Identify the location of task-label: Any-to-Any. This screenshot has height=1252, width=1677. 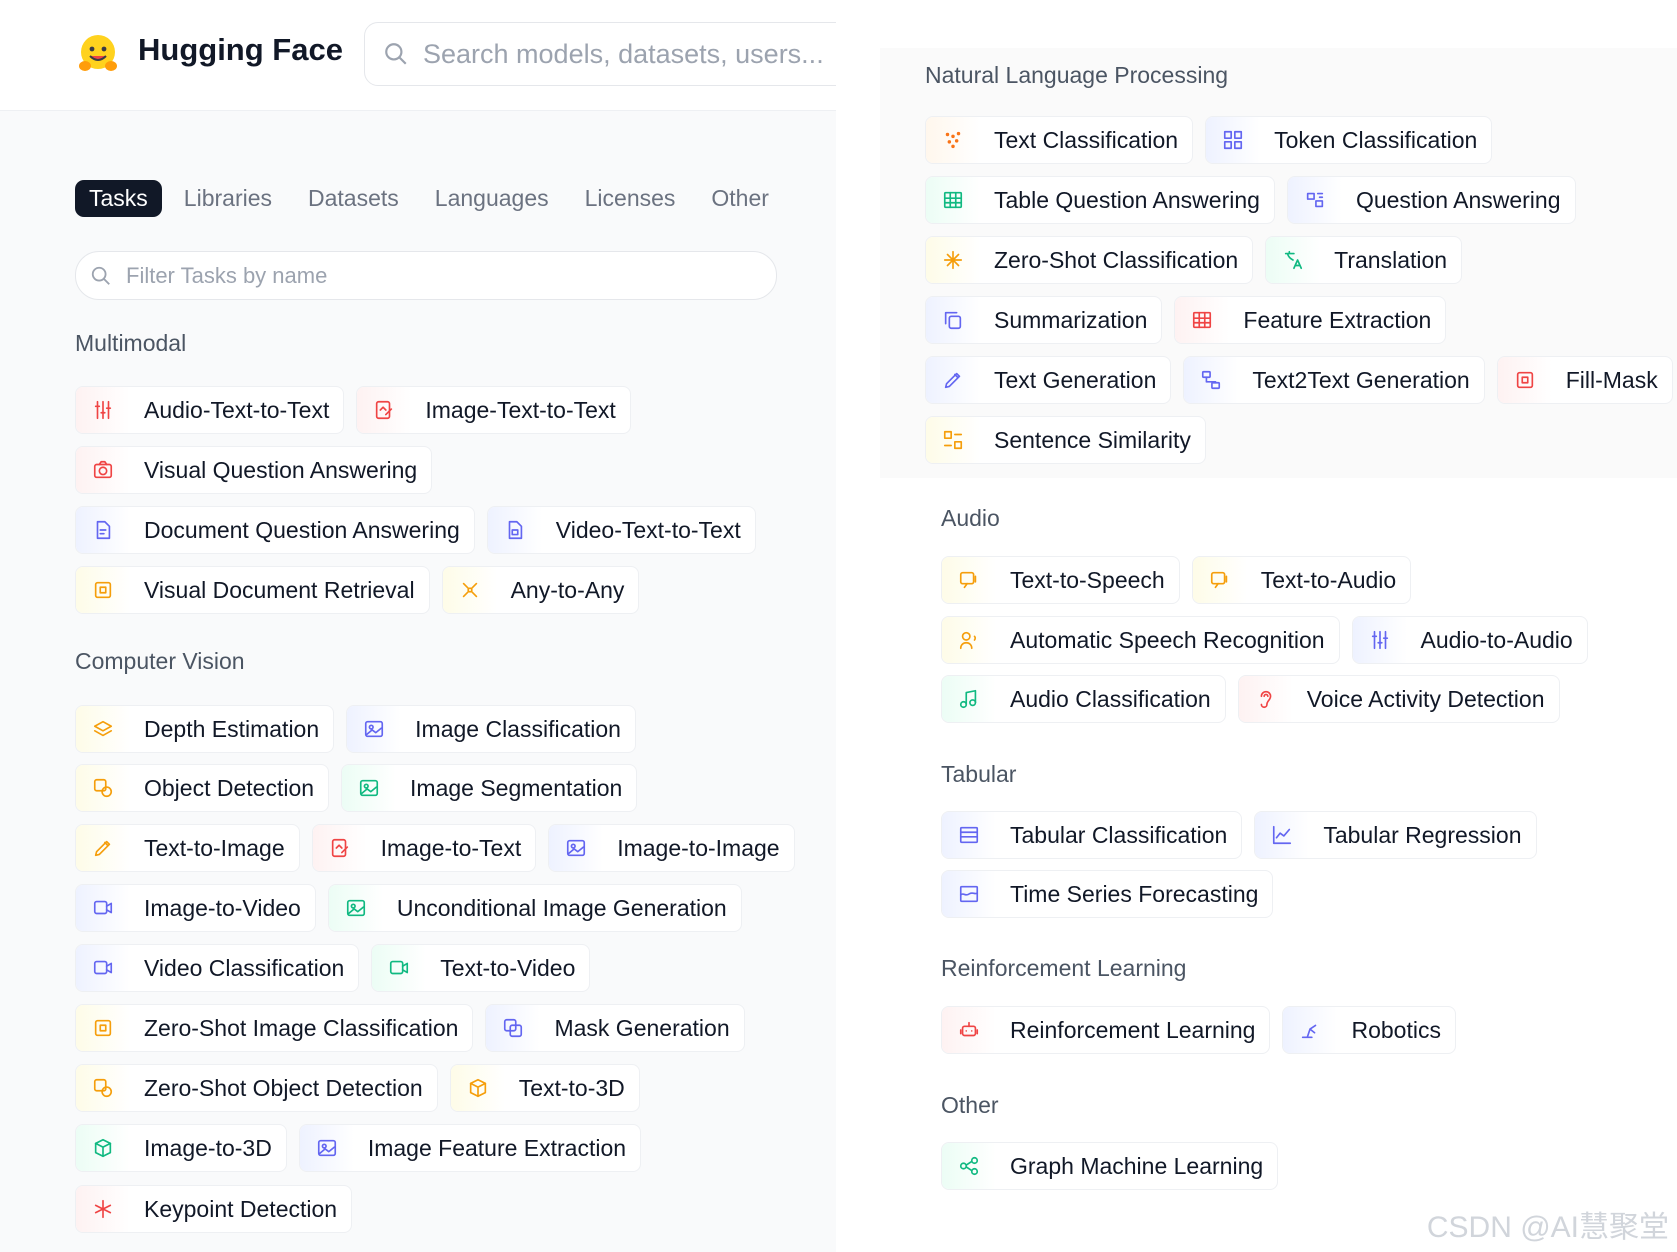
(567, 589).